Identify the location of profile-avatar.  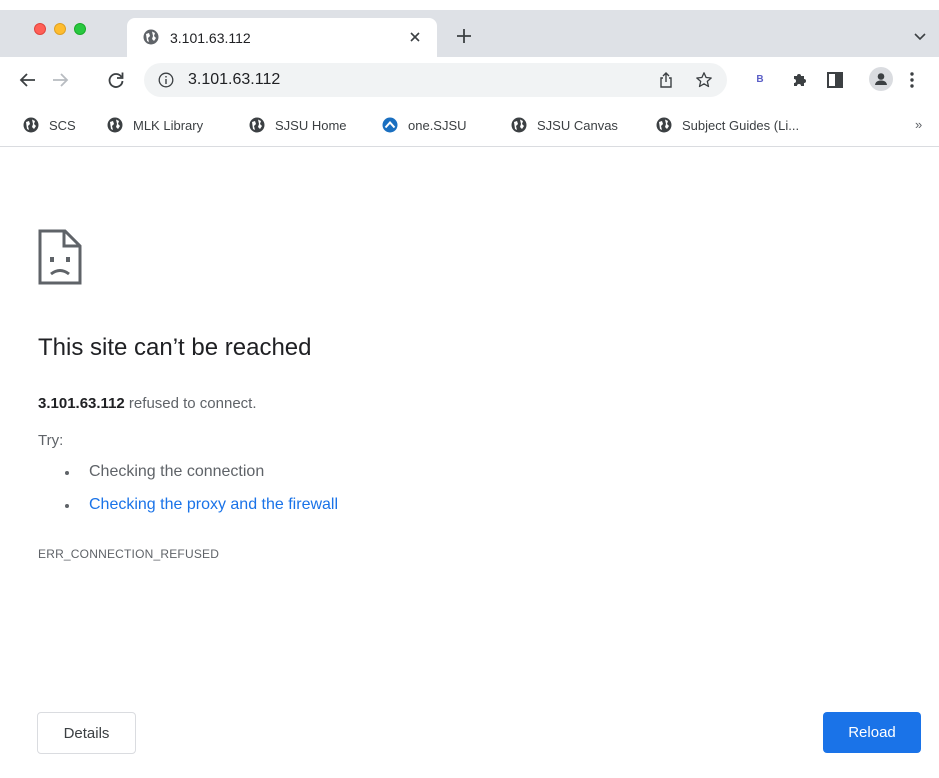
(881, 79).